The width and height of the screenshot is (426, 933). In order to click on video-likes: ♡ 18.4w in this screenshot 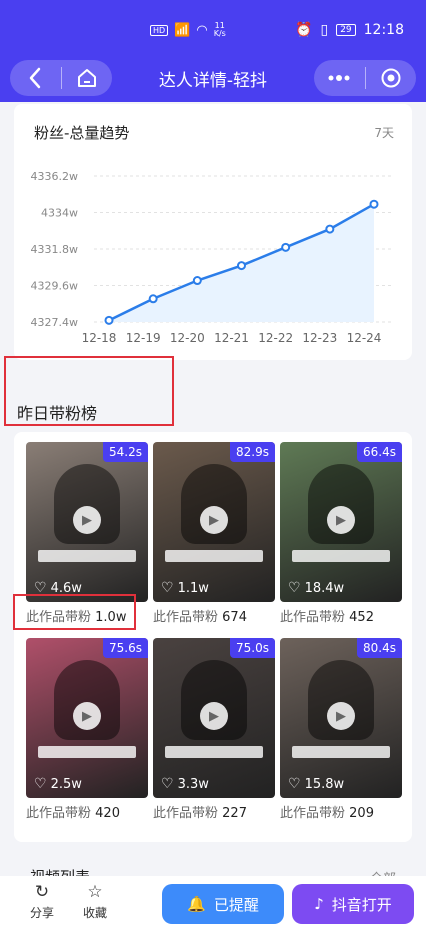, I will do `click(316, 588)`.